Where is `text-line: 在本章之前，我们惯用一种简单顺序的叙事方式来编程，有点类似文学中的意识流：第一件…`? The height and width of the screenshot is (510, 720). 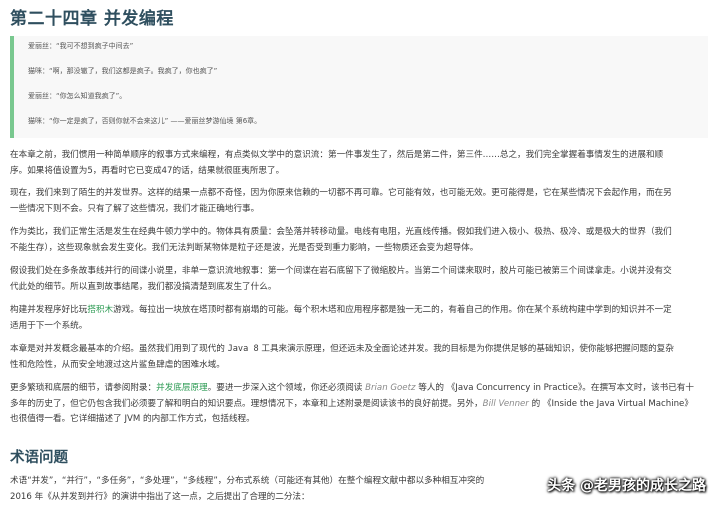 text-line: 在本章之前，我们惯用一种简单顺序的叙事方式来编程，有点类似文学中的意识流：第一件… is located at coordinates (337, 155).